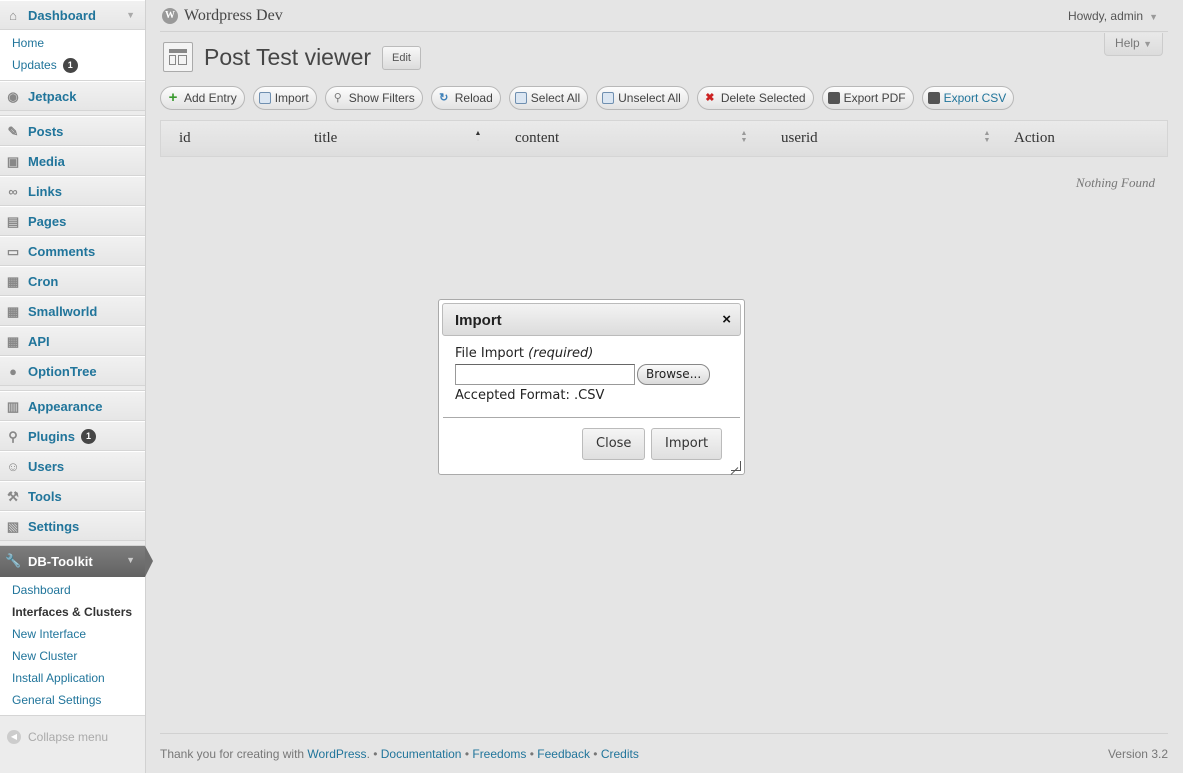 The image size is (1183, 773). I want to click on site-title: Wordpress Dev, so click(233, 16).